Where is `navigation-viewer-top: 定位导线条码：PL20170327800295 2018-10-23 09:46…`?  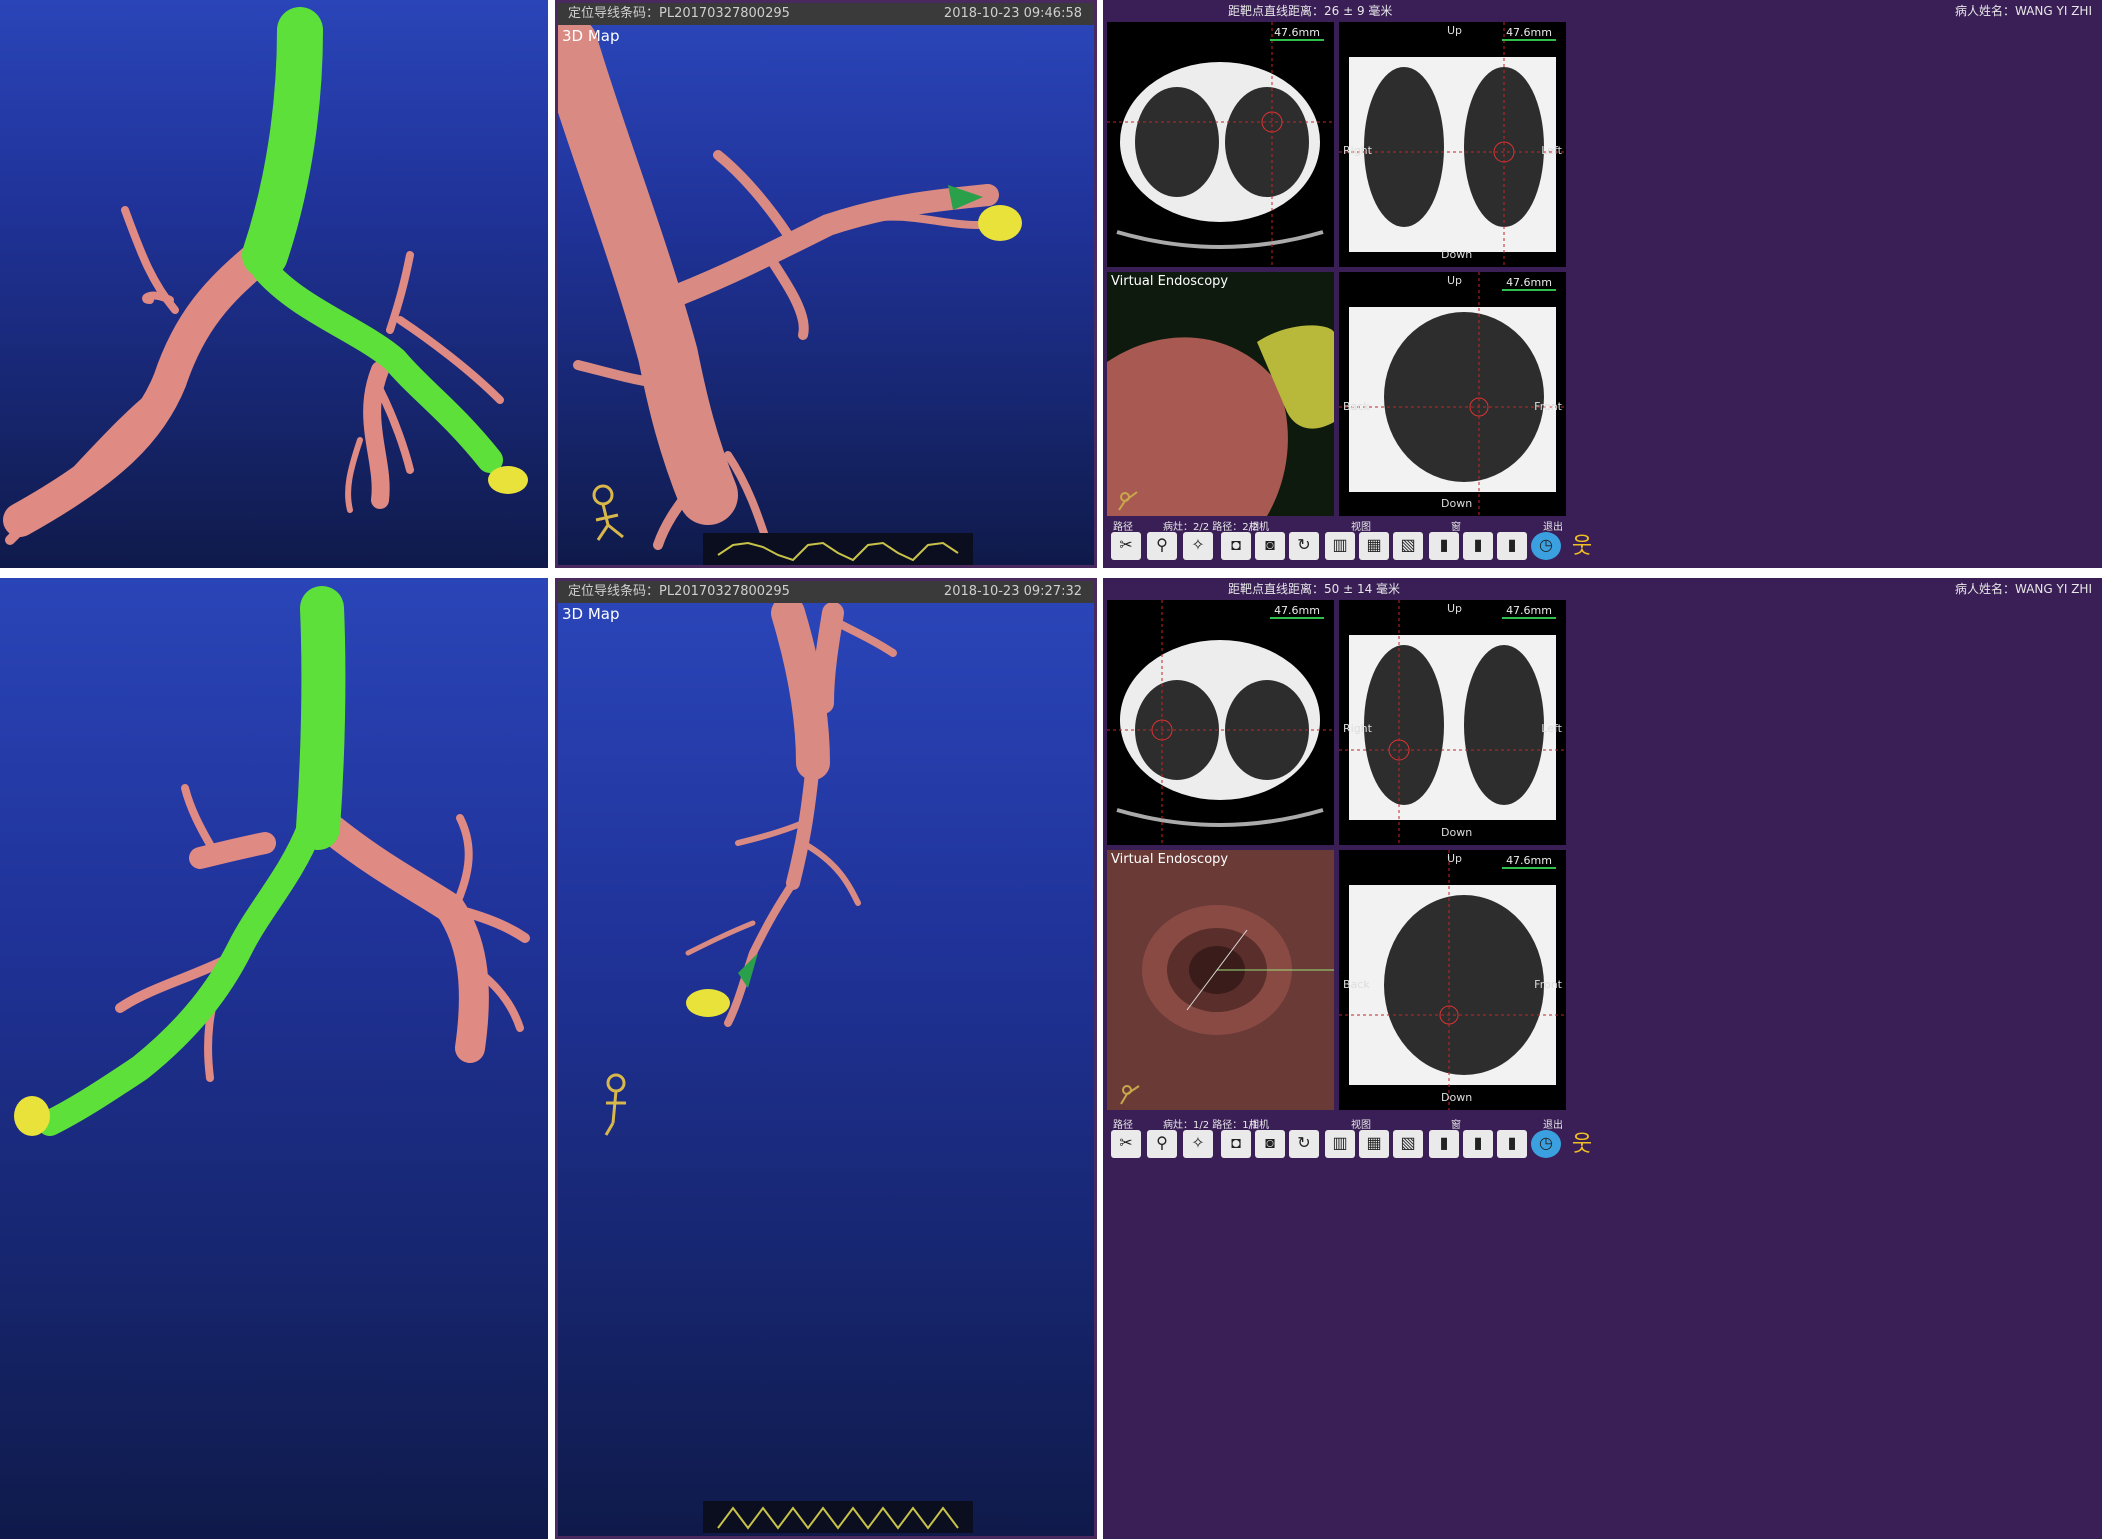 navigation-viewer-top: 定位导线条码：PL20170327800295 2018-10-23 09:46… is located at coordinates (826, 284).